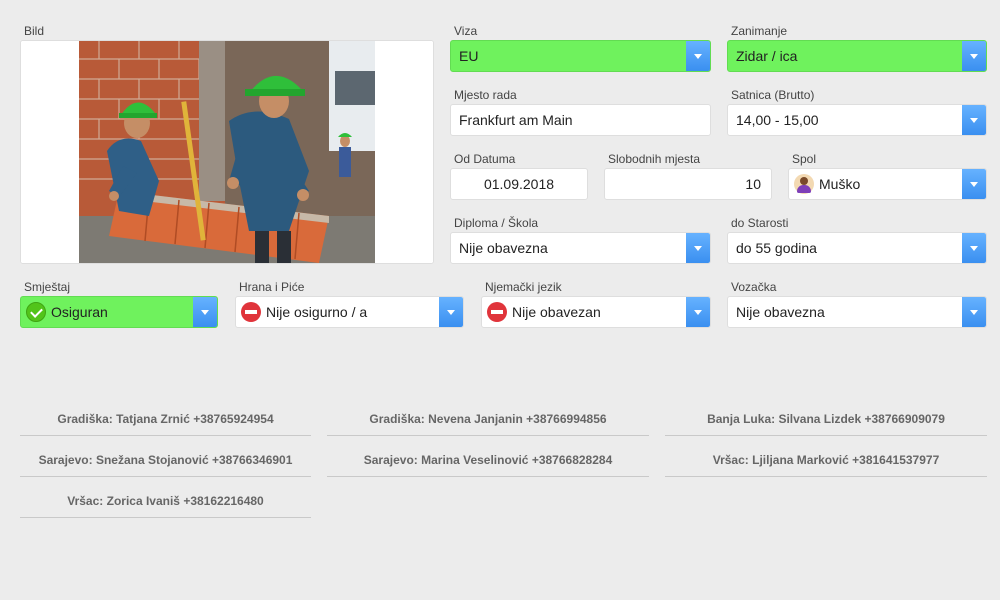  What do you see at coordinates (79, 312) in the screenshot?
I see `smjestaj-value: Osiguran` at bounding box center [79, 312].